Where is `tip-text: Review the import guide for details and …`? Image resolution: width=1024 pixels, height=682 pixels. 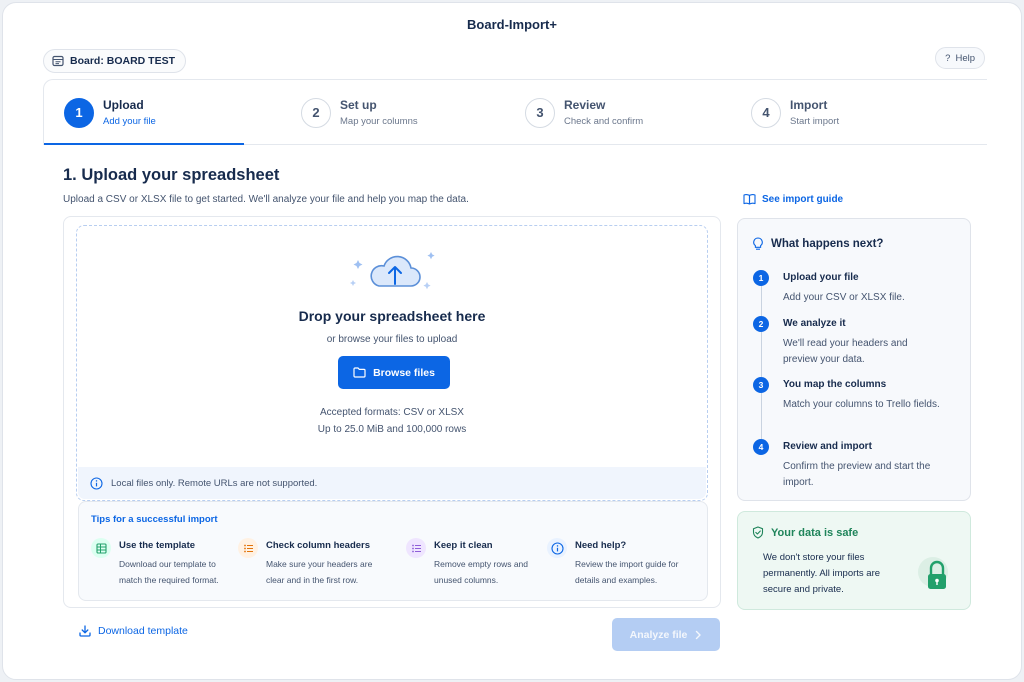
tip-text: Review the import guide for details and … is located at coordinates (627, 572).